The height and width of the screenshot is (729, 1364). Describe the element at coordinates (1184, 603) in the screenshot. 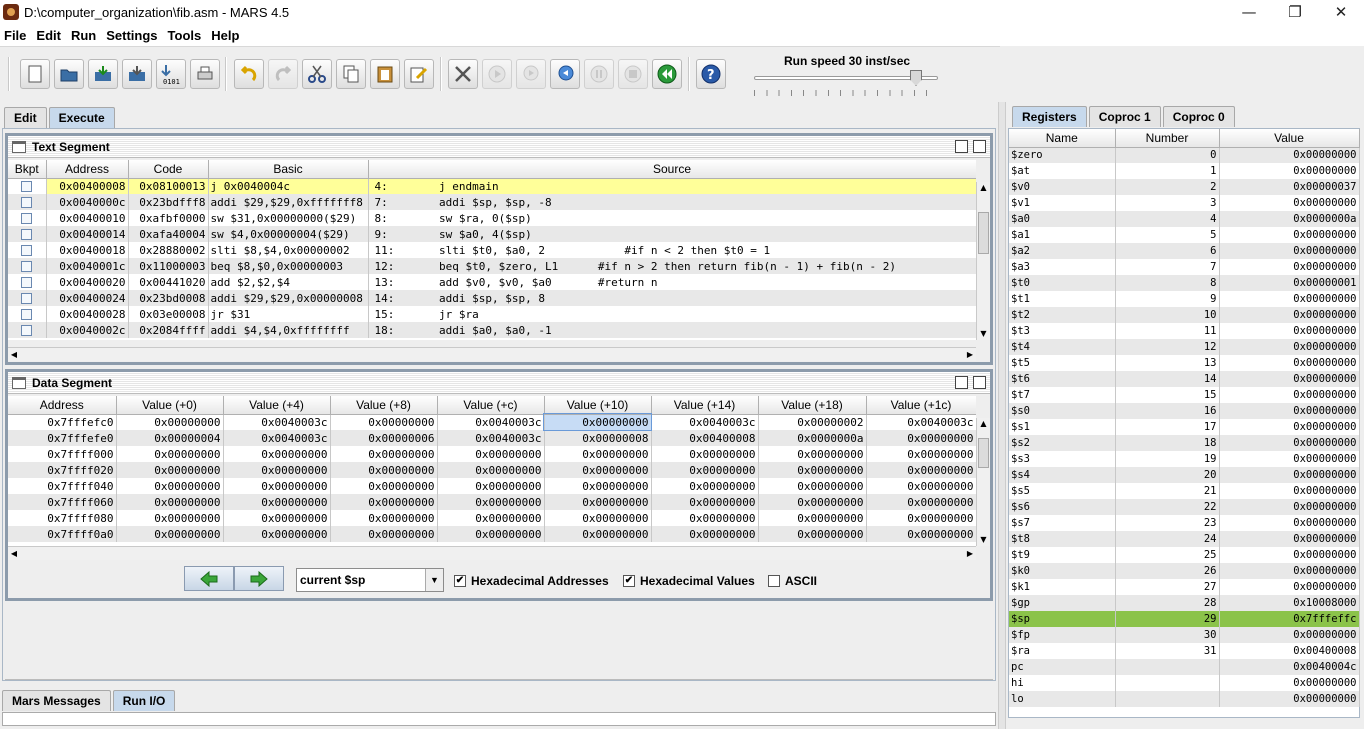

I see `register-row: $gp 28 0x10008000` at that location.